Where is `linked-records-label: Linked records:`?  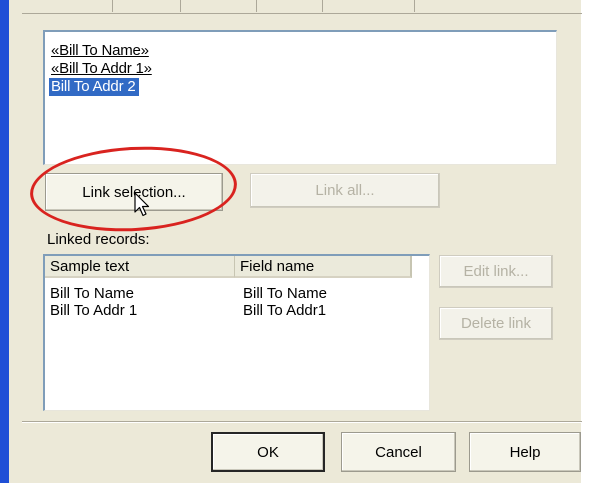
linked-records-label: Linked records: is located at coordinates (98, 239).